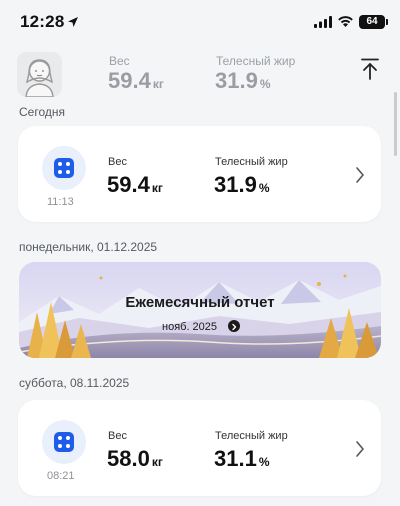 The image size is (400, 506). What do you see at coordinates (190, 327) in the screenshot?
I see `monthly-report-period: нояб. 2025` at bounding box center [190, 327].